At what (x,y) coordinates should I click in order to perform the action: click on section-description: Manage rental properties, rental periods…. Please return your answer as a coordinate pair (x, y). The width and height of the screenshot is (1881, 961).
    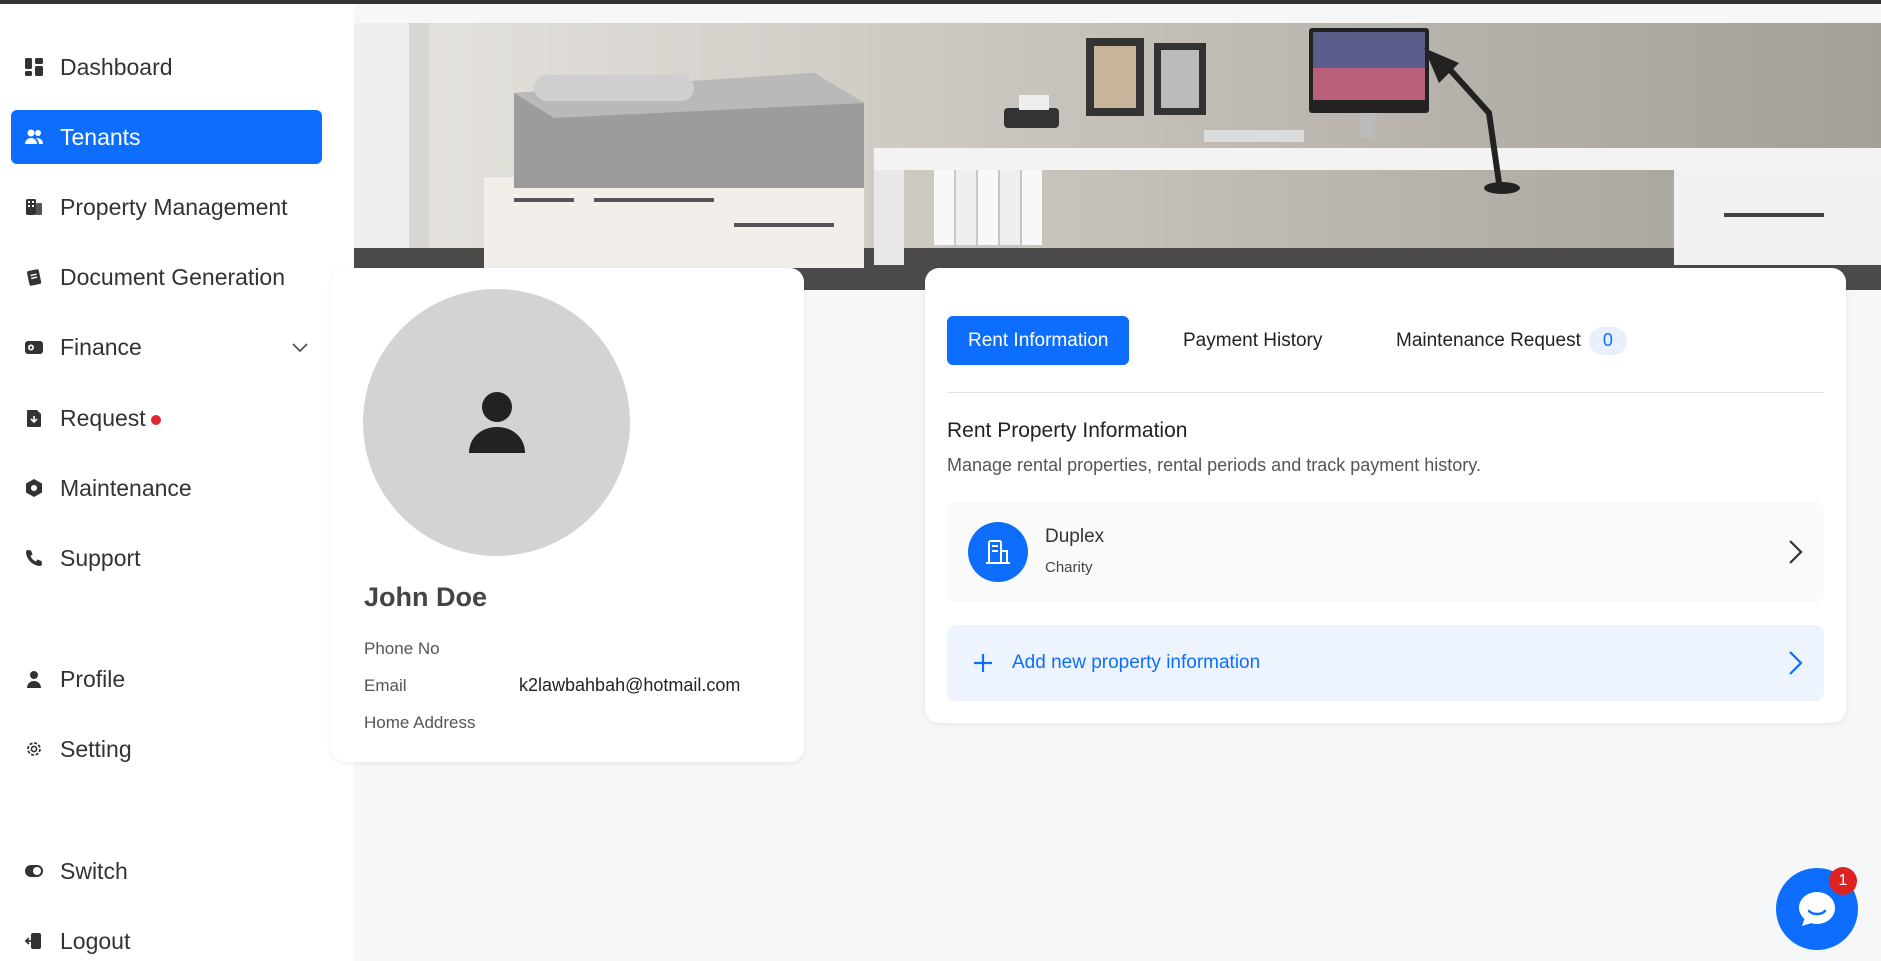
    Looking at the image, I should click on (1214, 465).